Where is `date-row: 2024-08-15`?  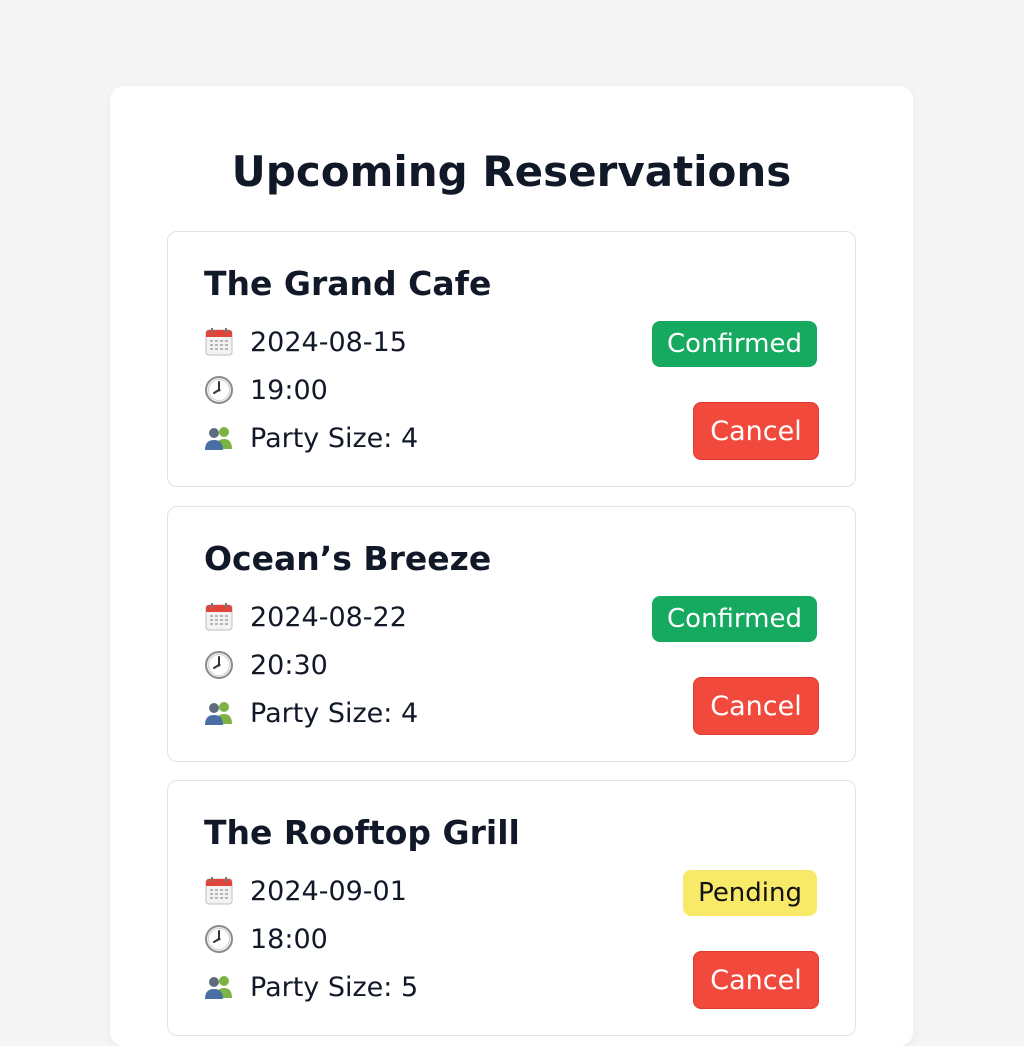 date-row: 2024-08-15 is located at coordinates (305, 342).